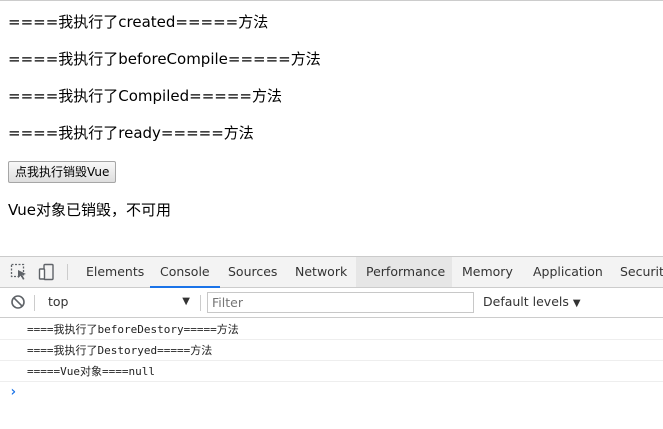  I want to click on tab-label: Application, so click(568, 271).